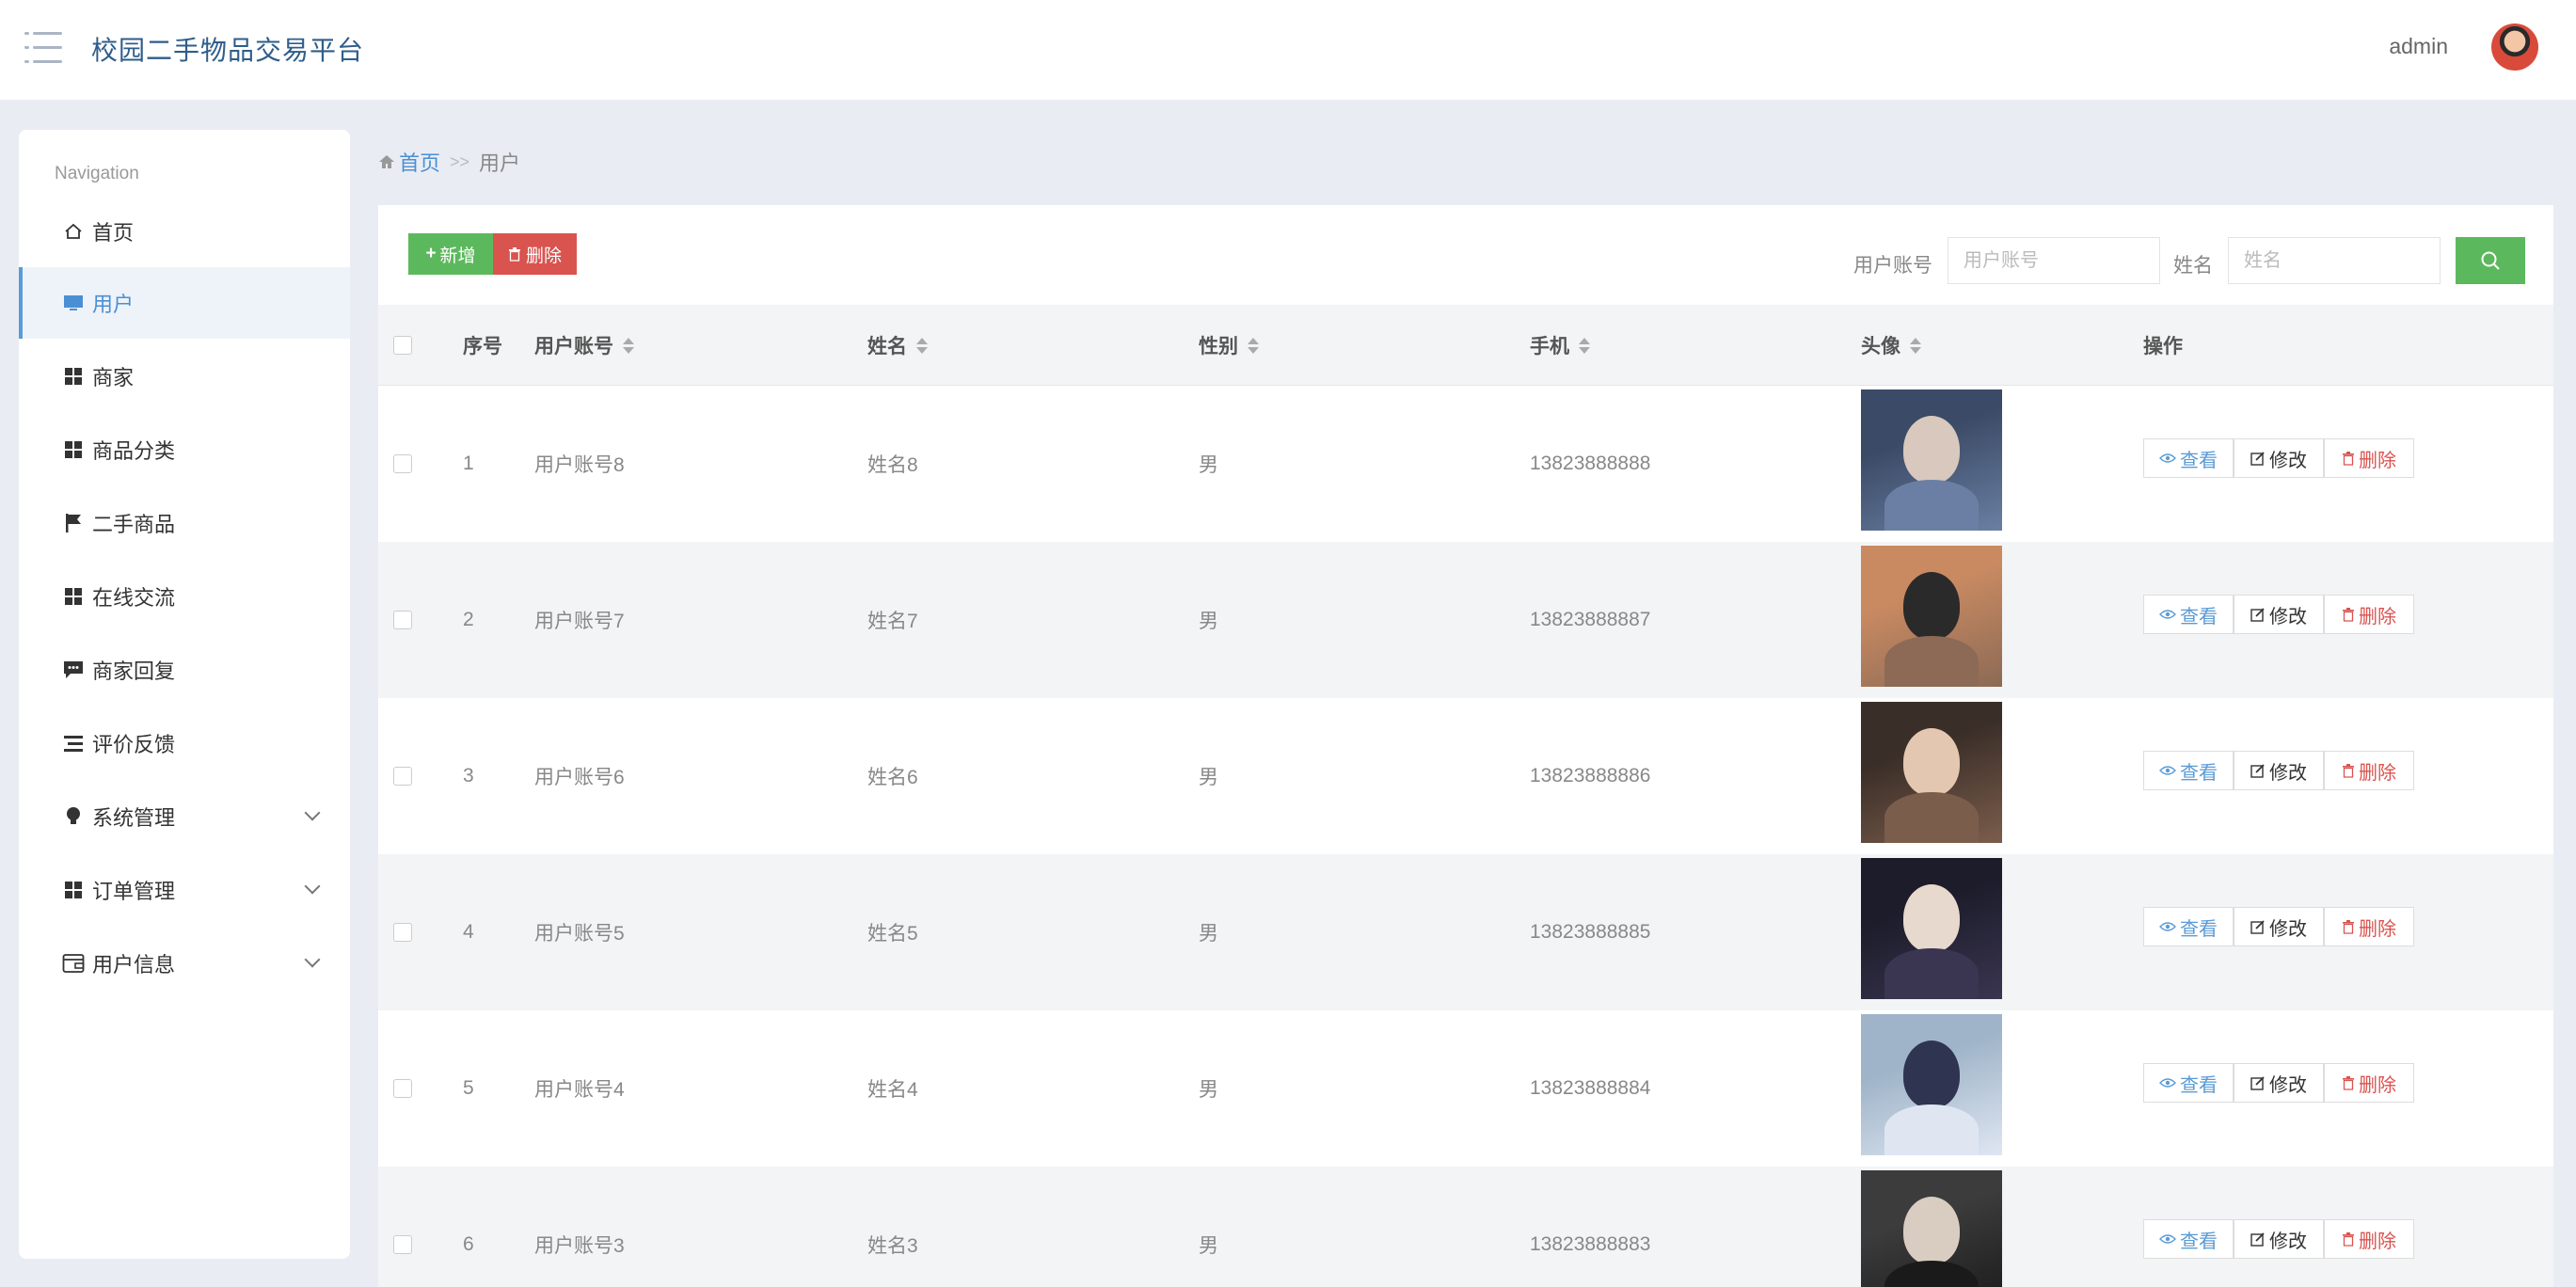 The height and width of the screenshot is (1287, 2576). What do you see at coordinates (1931, 928) in the screenshot?
I see `row-avatar-image` at bounding box center [1931, 928].